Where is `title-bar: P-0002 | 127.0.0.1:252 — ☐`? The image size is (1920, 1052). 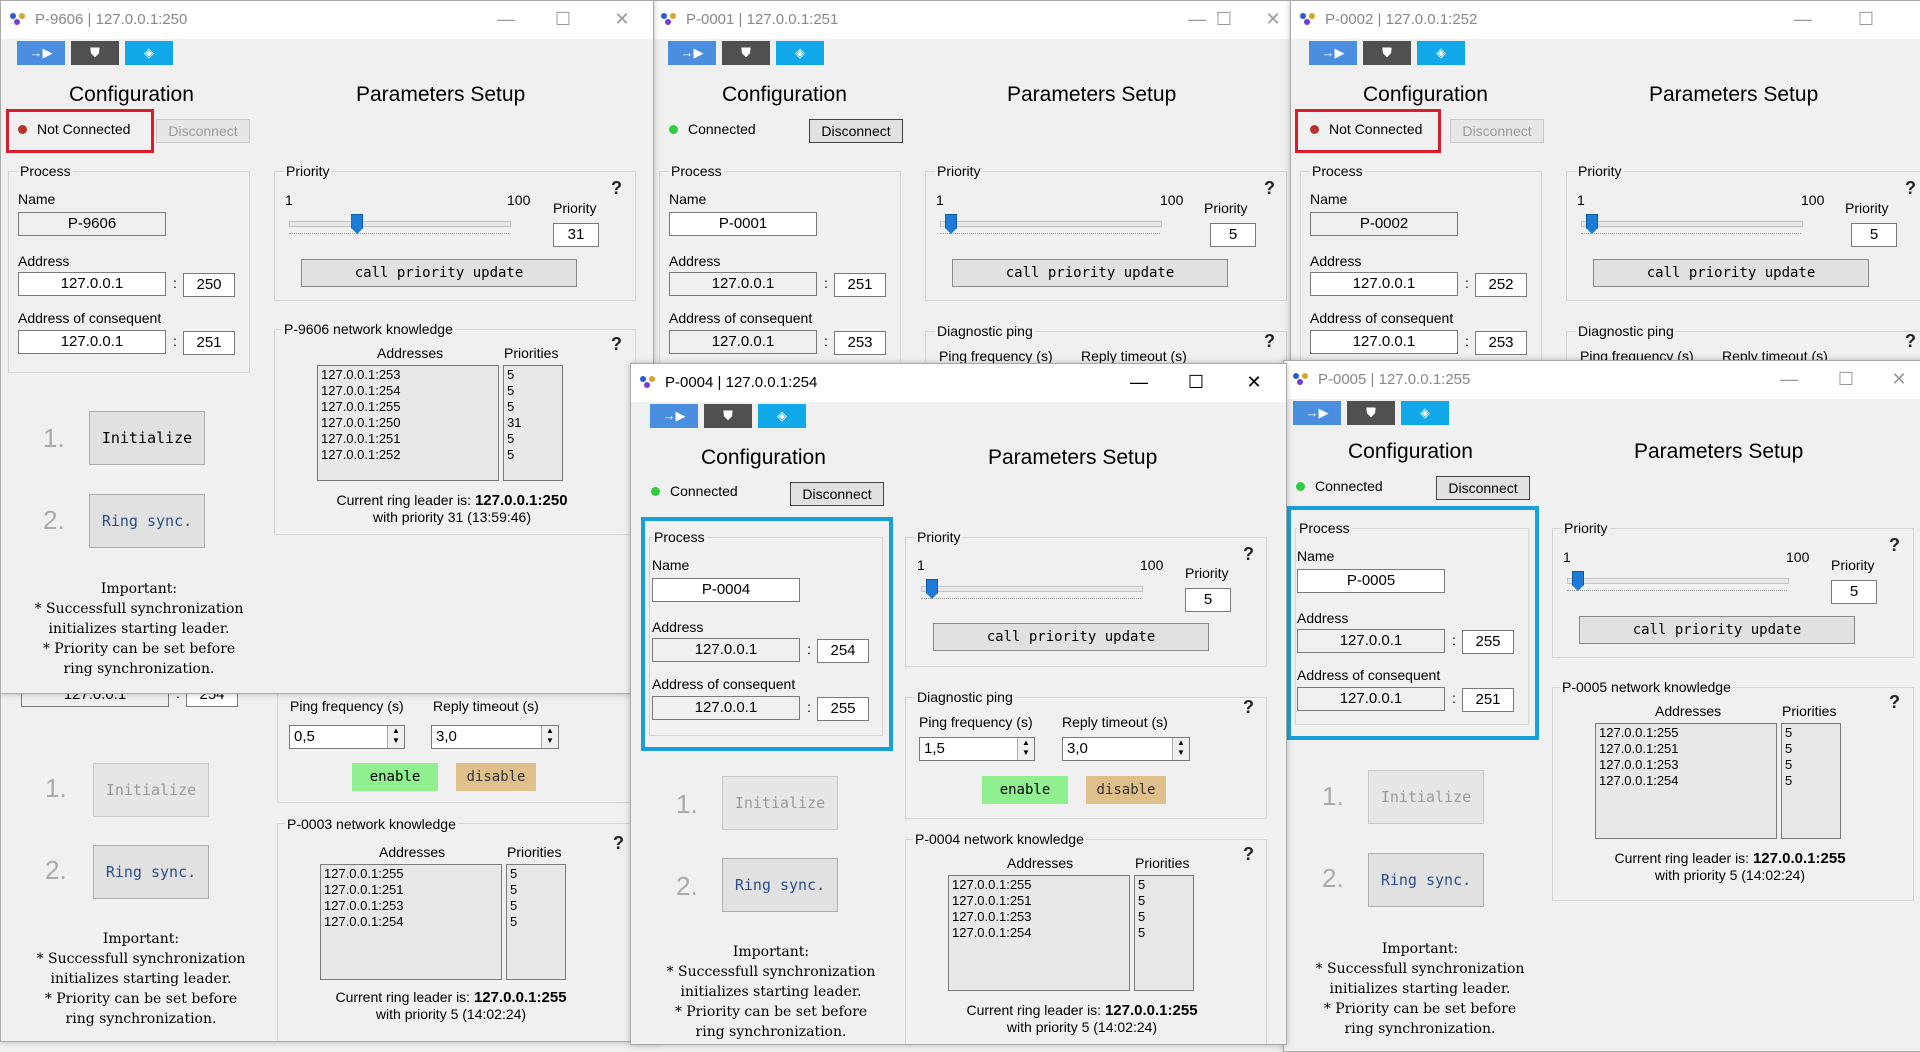
title-bar: P-0002 | 127.0.0.1:252 — ☐ is located at coordinates (1605, 20).